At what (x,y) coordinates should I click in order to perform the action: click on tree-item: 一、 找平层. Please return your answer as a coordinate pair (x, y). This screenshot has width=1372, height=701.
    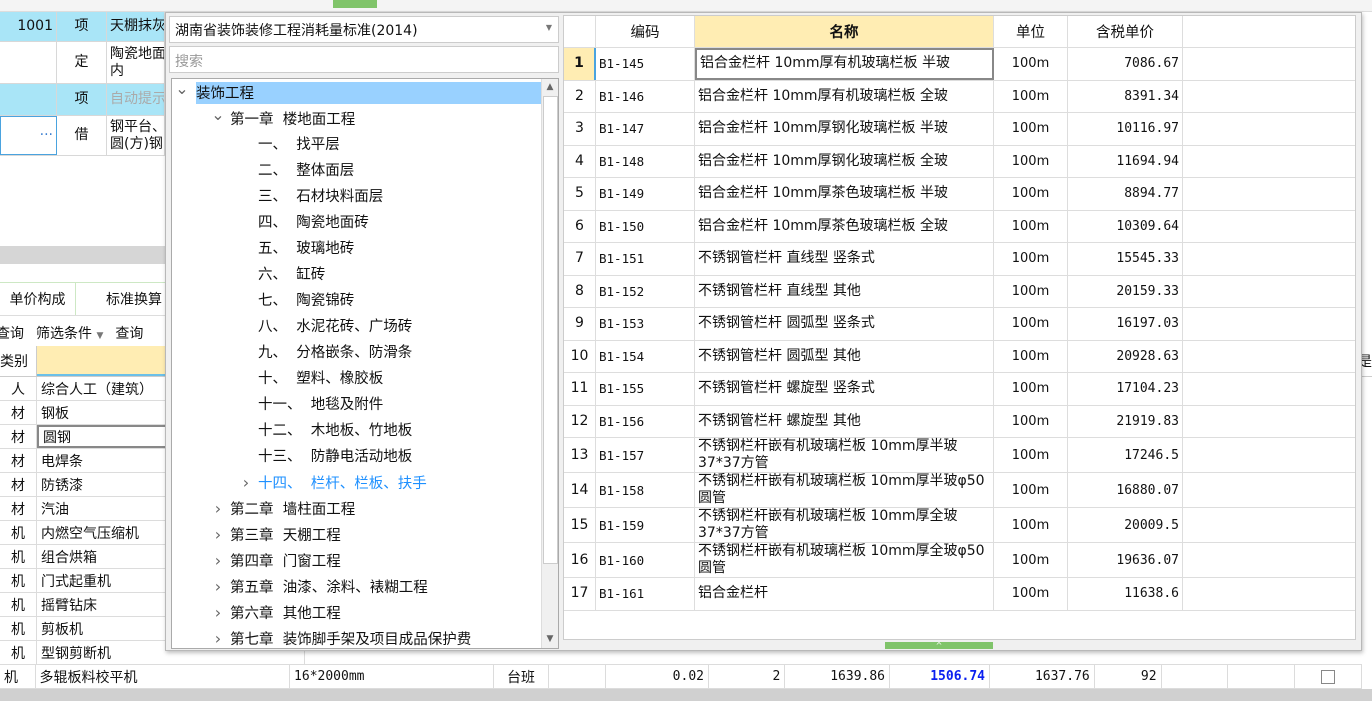
    Looking at the image, I should click on (287, 145).